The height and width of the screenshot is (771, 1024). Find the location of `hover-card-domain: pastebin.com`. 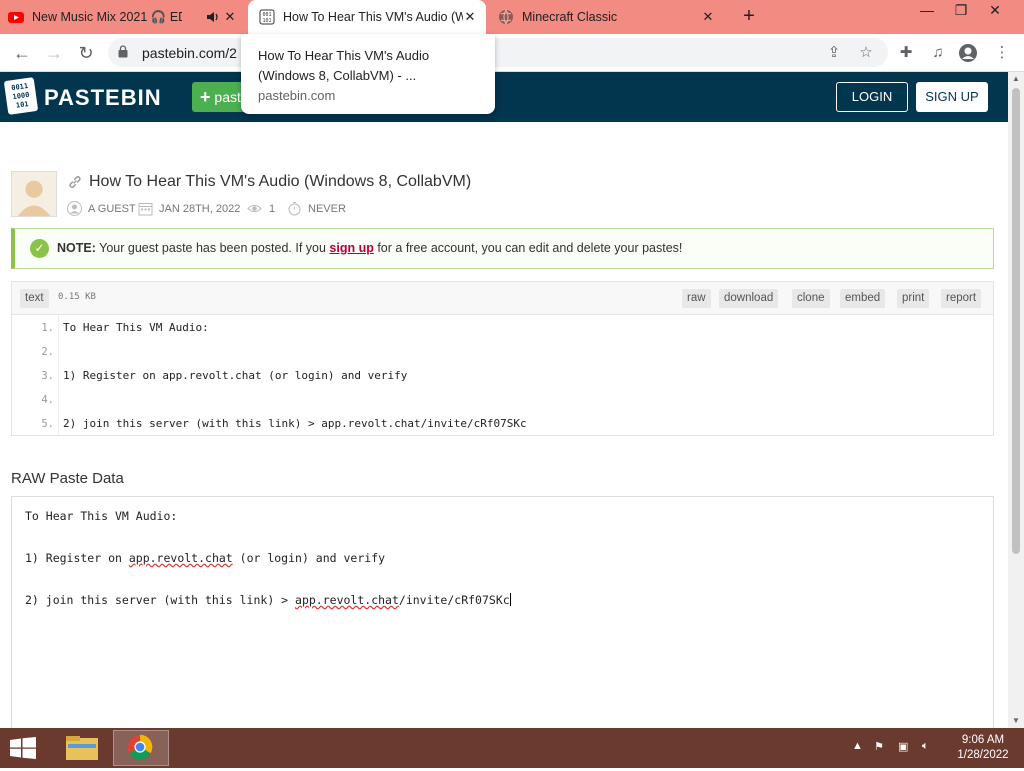

hover-card-domain: pastebin.com is located at coordinates (297, 95).